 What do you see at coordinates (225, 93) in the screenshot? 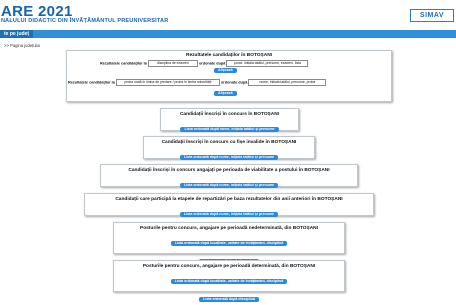
I see `show-button-2: Afișează` at bounding box center [225, 93].